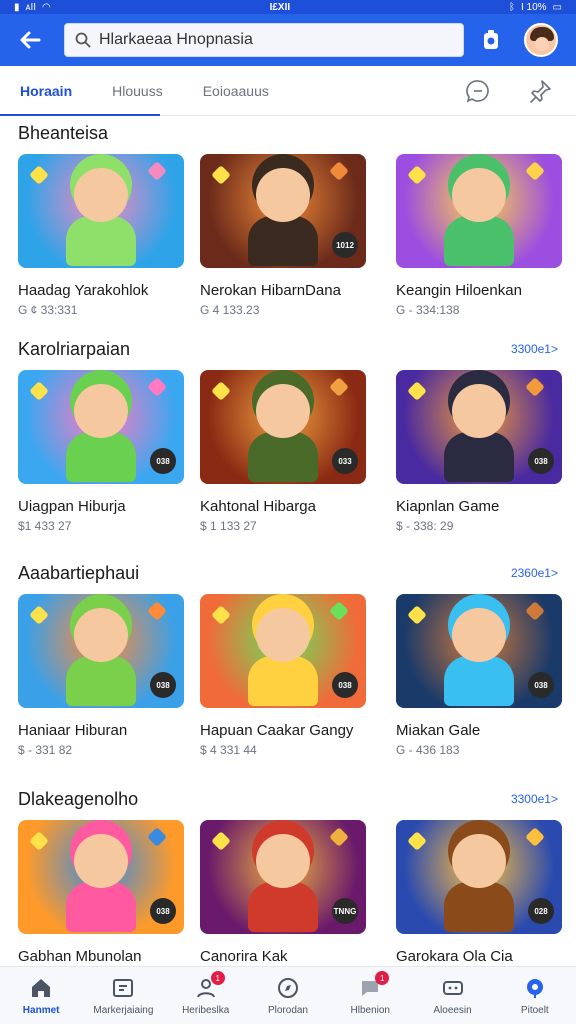  What do you see at coordinates (283, 211) in the screenshot?
I see `game-thumbnail: 1012` at bounding box center [283, 211].